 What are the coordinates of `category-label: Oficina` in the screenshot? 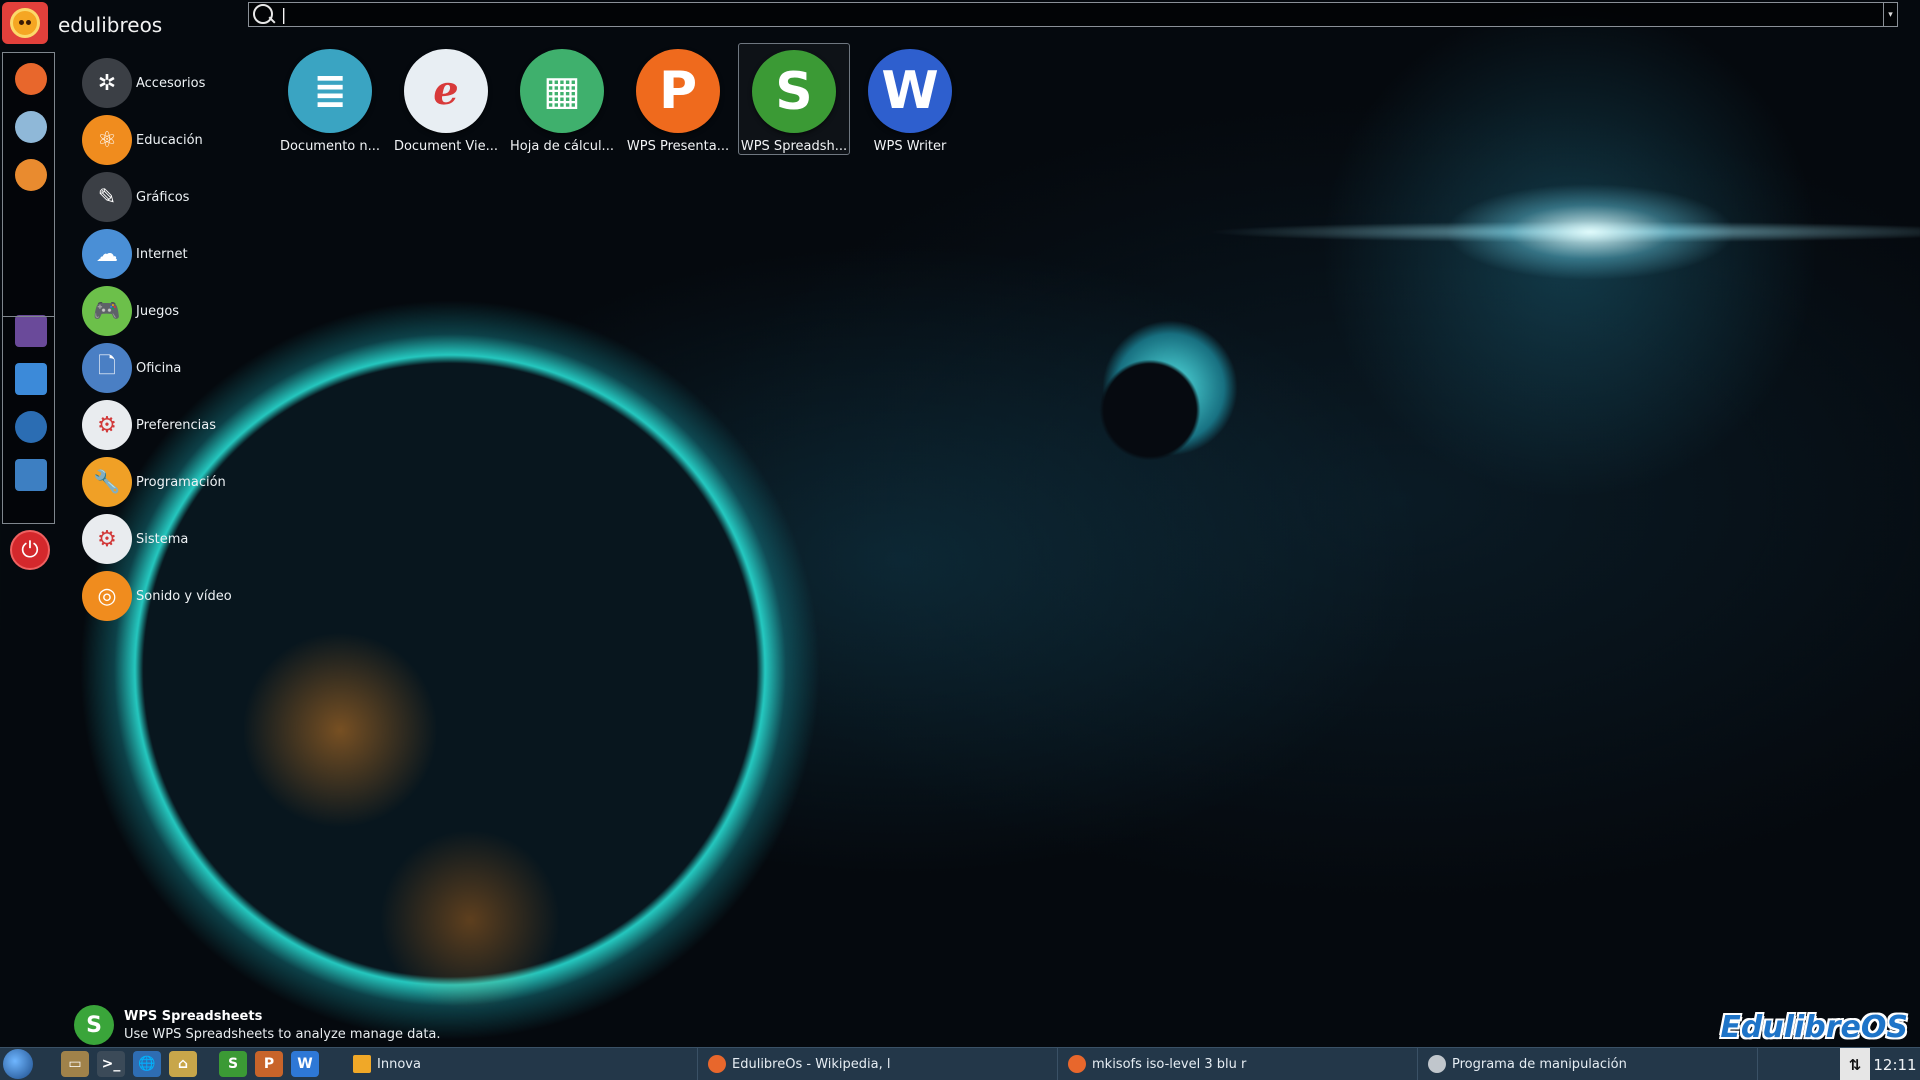 It's located at (159, 368).